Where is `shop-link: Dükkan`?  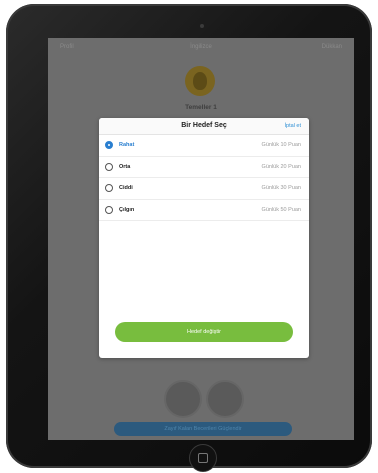 shop-link: Dükkan is located at coordinates (332, 47).